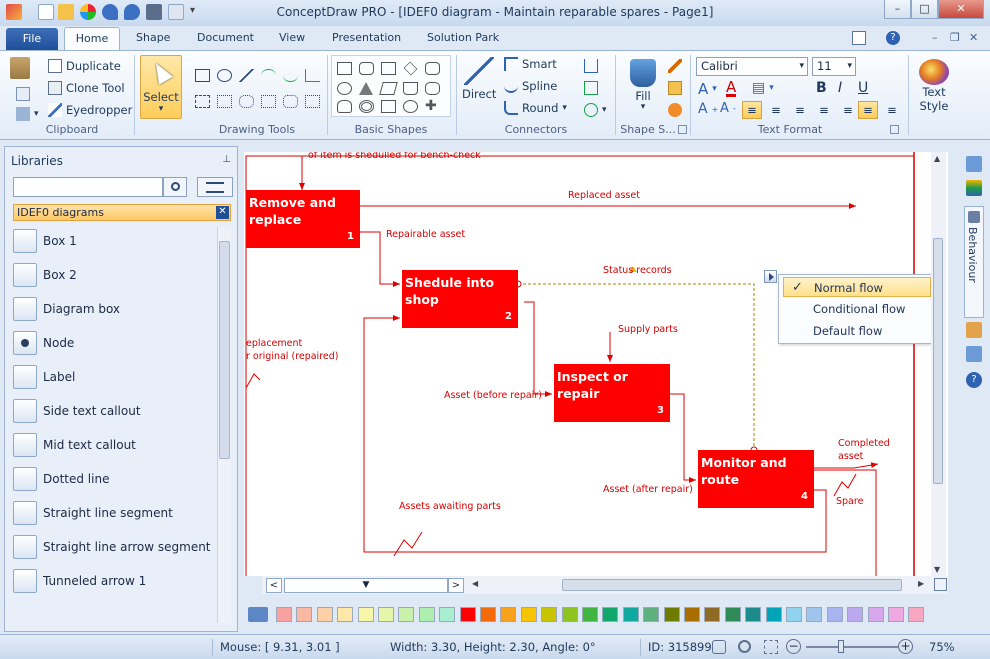 This screenshot has height=659, width=990. What do you see at coordinates (224, 75) in the screenshot?
I see `ellipse-tool-icon` at bounding box center [224, 75].